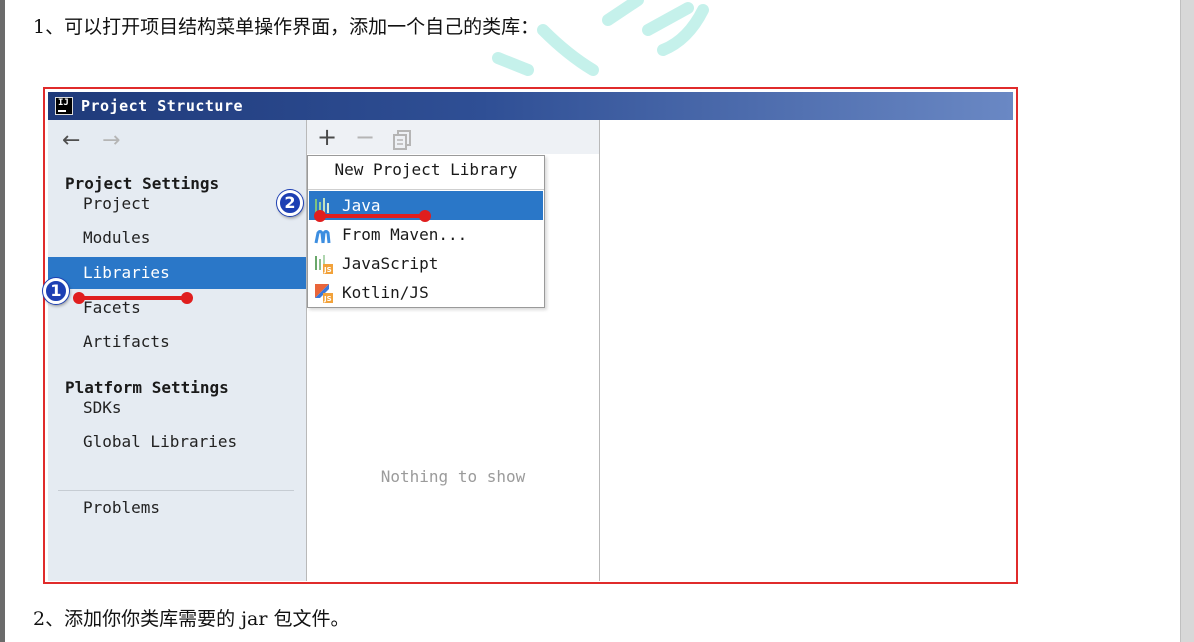 The image size is (1194, 642). What do you see at coordinates (177, 238) in the screenshot?
I see `sidebar-item-modules: Modules` at bounding box center [177, 238].